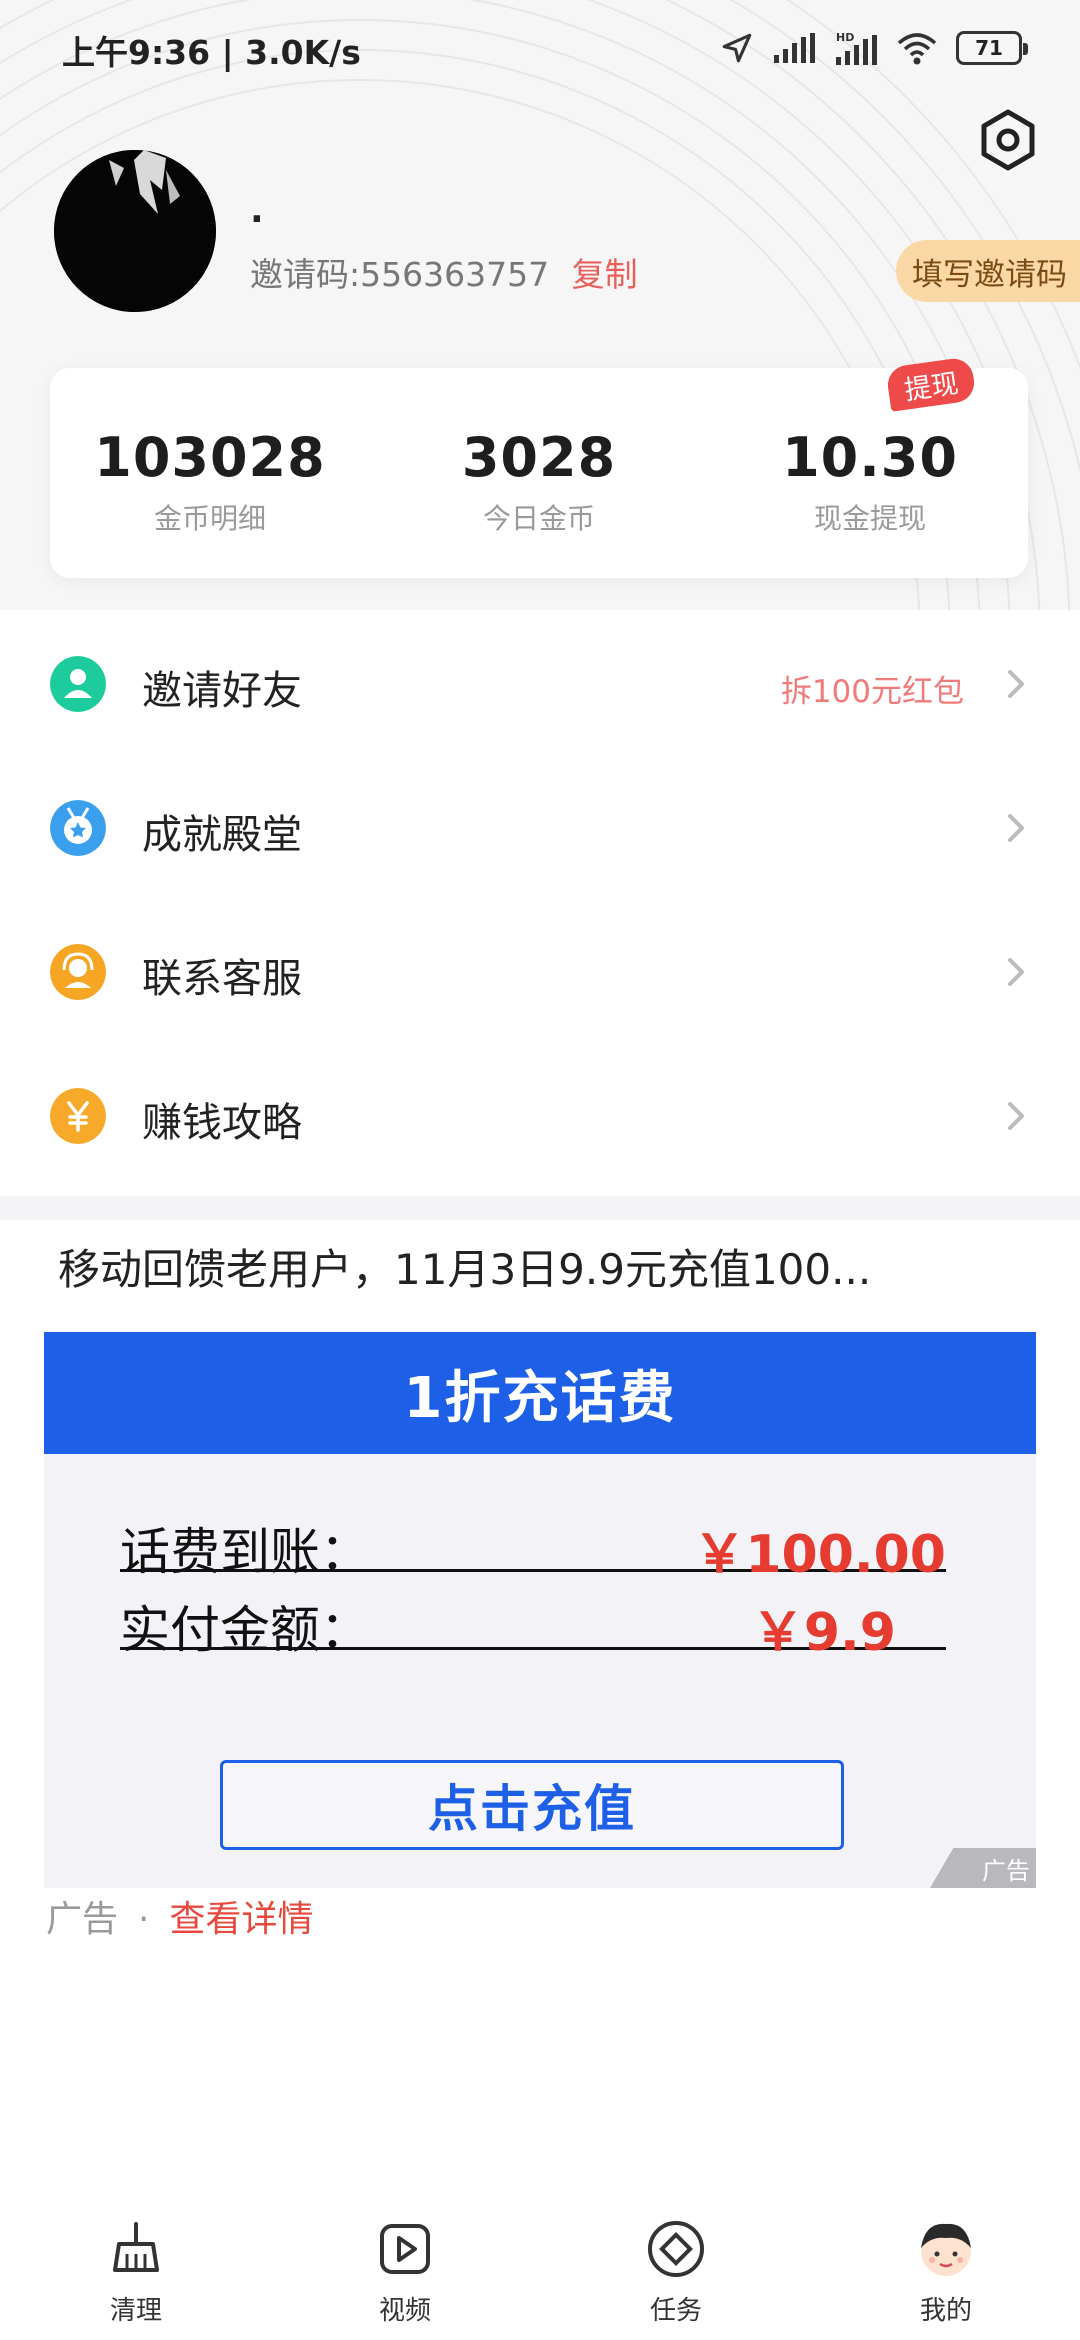  What do you see at coordinates (870, 457) in the screenshot?
I see `stat-value: 10.30` at bounding box center [870, 457].